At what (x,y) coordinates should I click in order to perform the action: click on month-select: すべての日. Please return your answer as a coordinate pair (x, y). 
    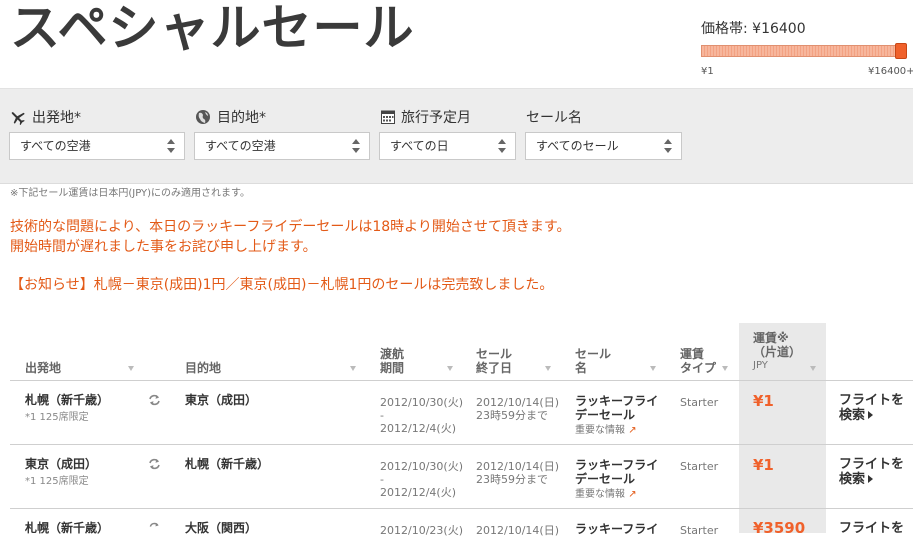
    Looking at the image, I should click on (447, 146).